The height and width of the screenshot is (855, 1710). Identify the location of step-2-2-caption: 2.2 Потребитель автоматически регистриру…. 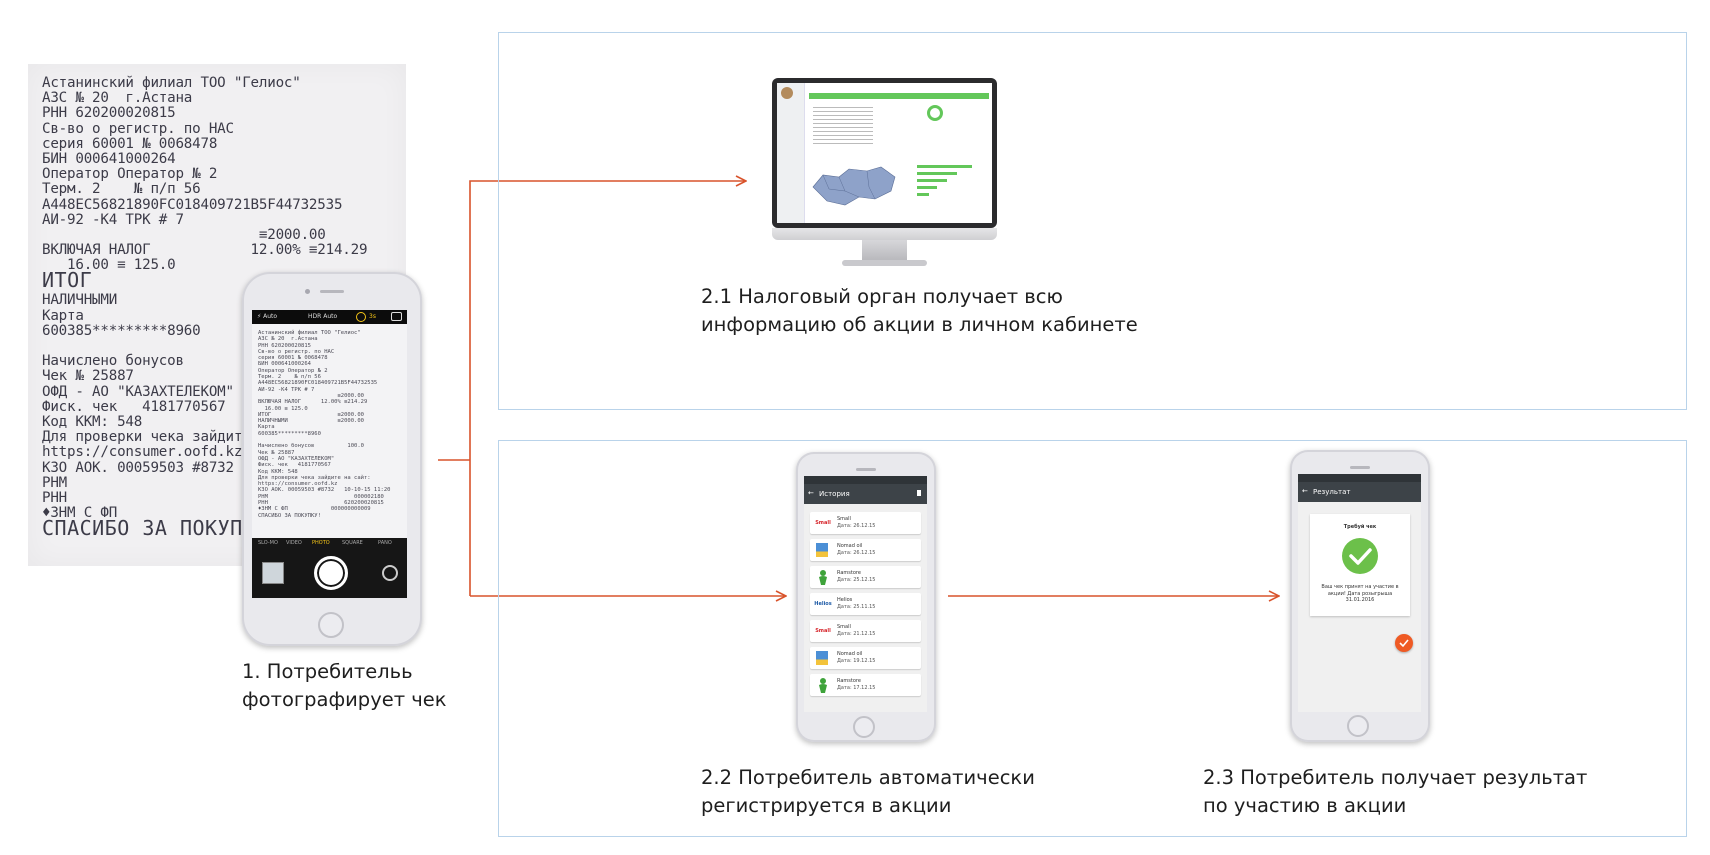
(868, 792).